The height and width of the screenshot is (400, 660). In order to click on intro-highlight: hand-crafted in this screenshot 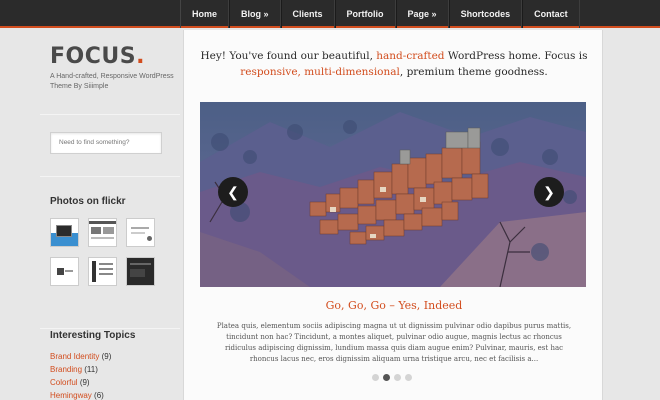, I will do `click(410, 56)`.